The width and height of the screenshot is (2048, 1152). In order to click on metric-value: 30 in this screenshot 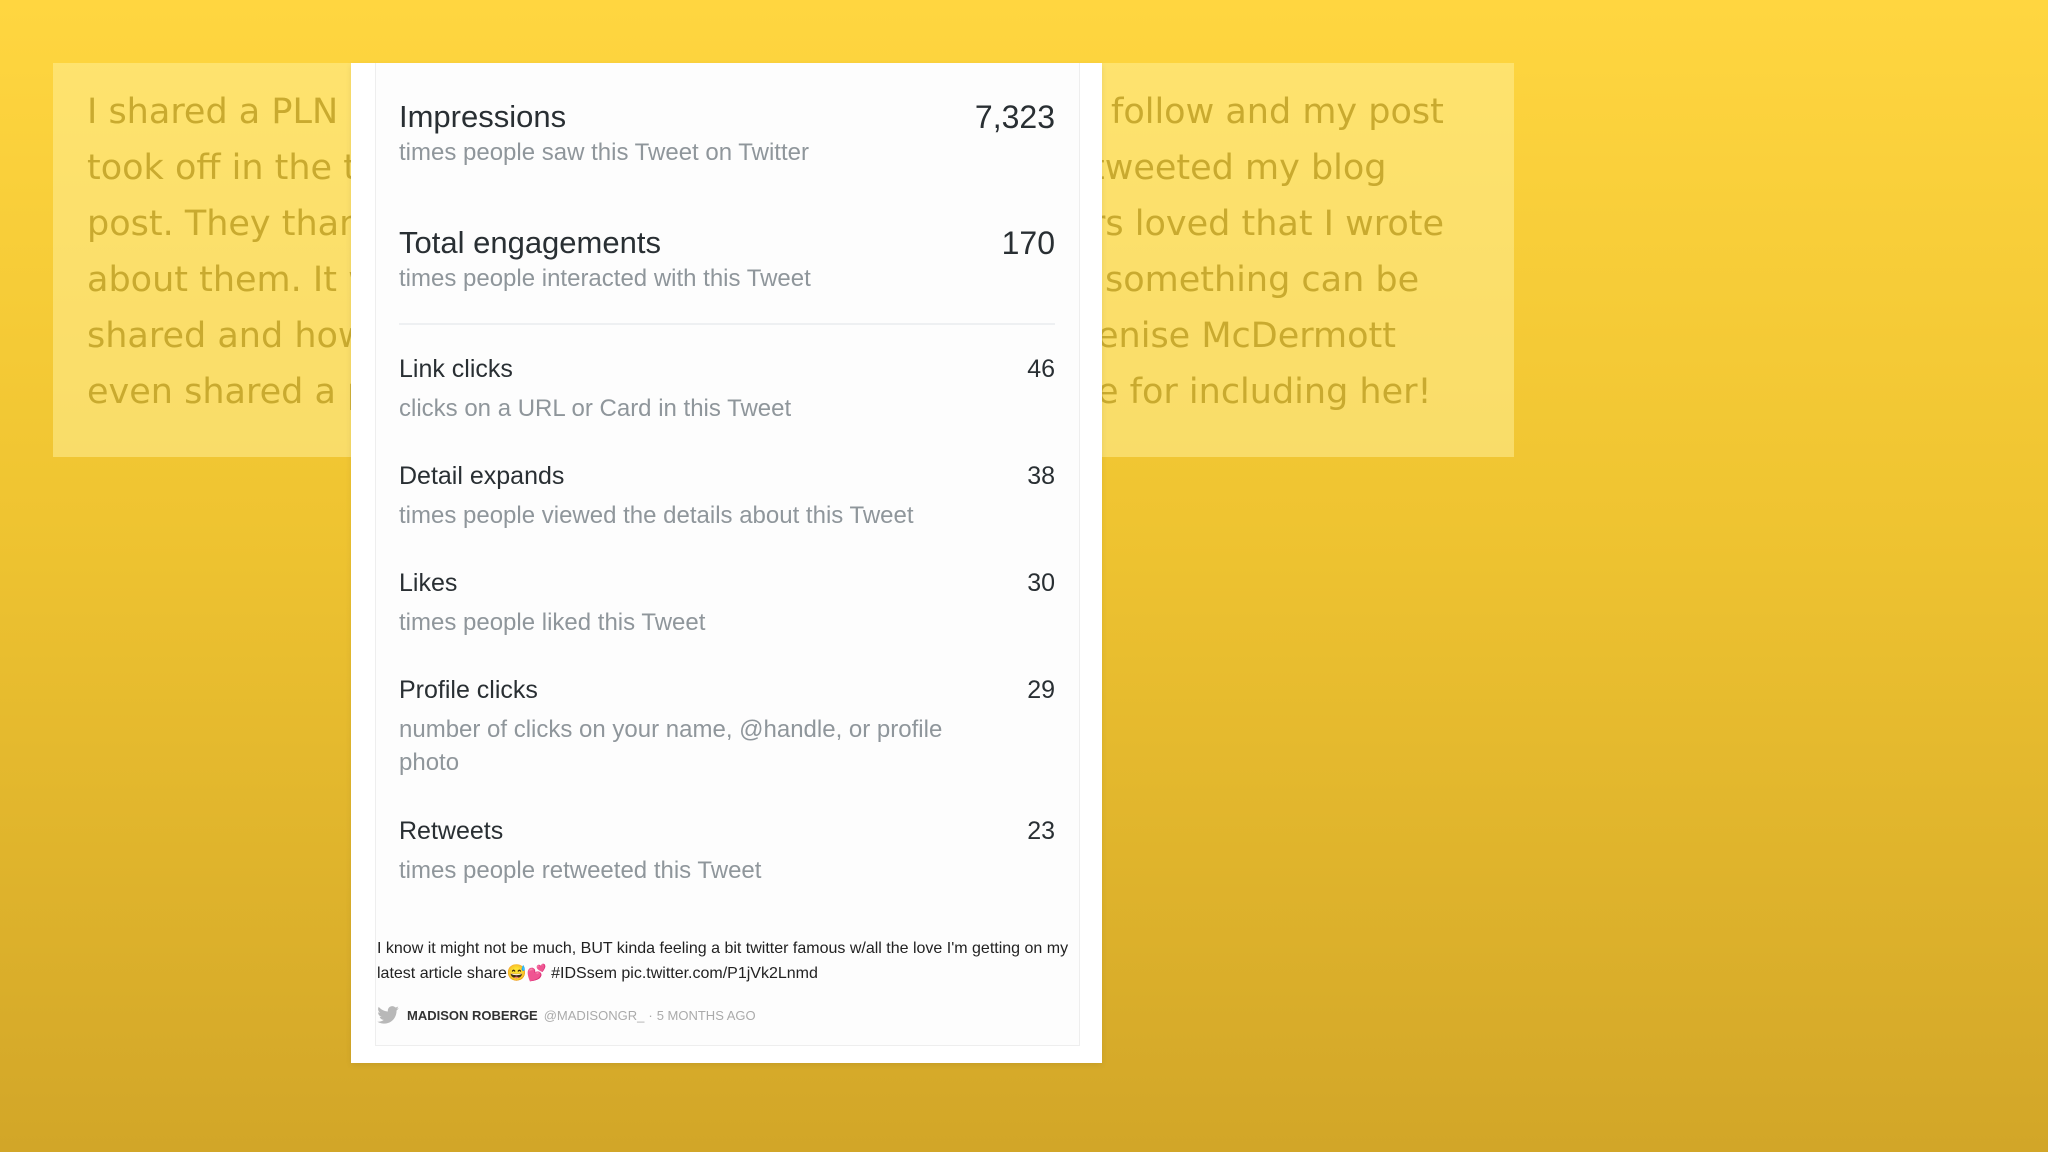, I will do `click(1041, 583)`.